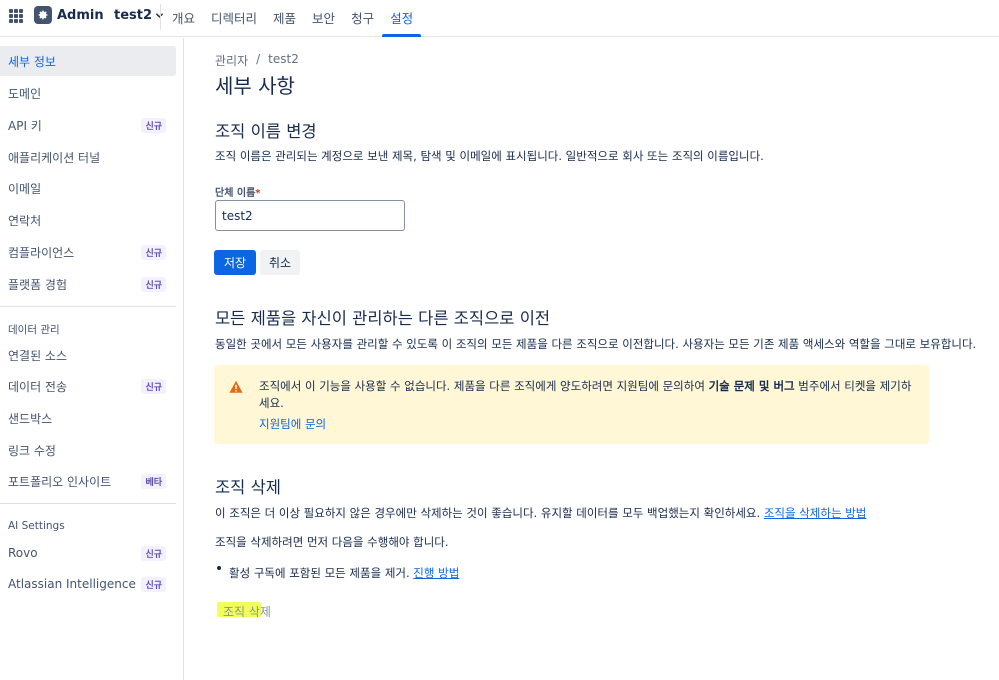  Describe the element at coordinates (88, 386) in the screenshot. I see `sidebar-item-data-transfer: 데이터 전송 신규` at that location.